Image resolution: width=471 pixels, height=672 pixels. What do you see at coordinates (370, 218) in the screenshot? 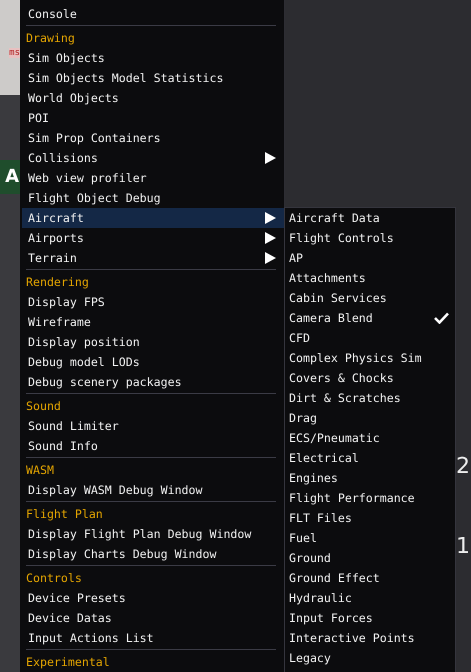
I see `menu-item: Aircraft Data` at bounding box center [370, 218].